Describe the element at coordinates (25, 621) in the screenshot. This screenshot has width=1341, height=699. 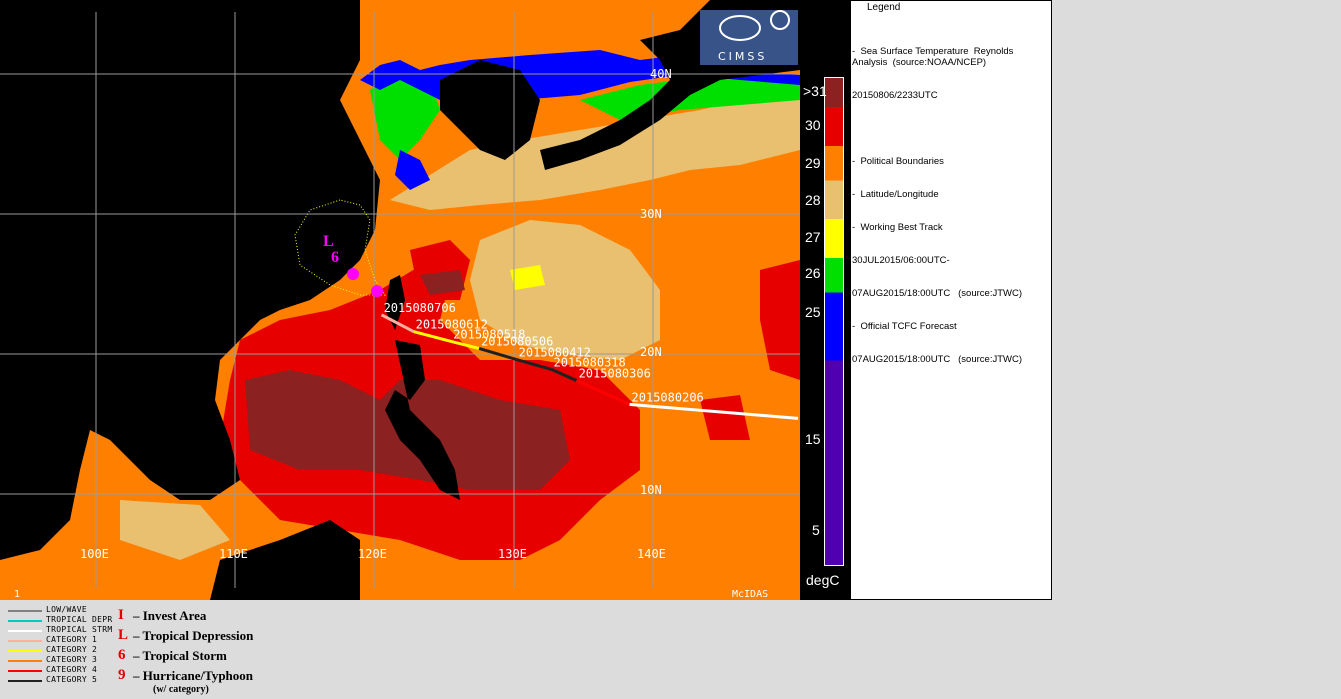
I see `swatch-tropical-depr` at that location.